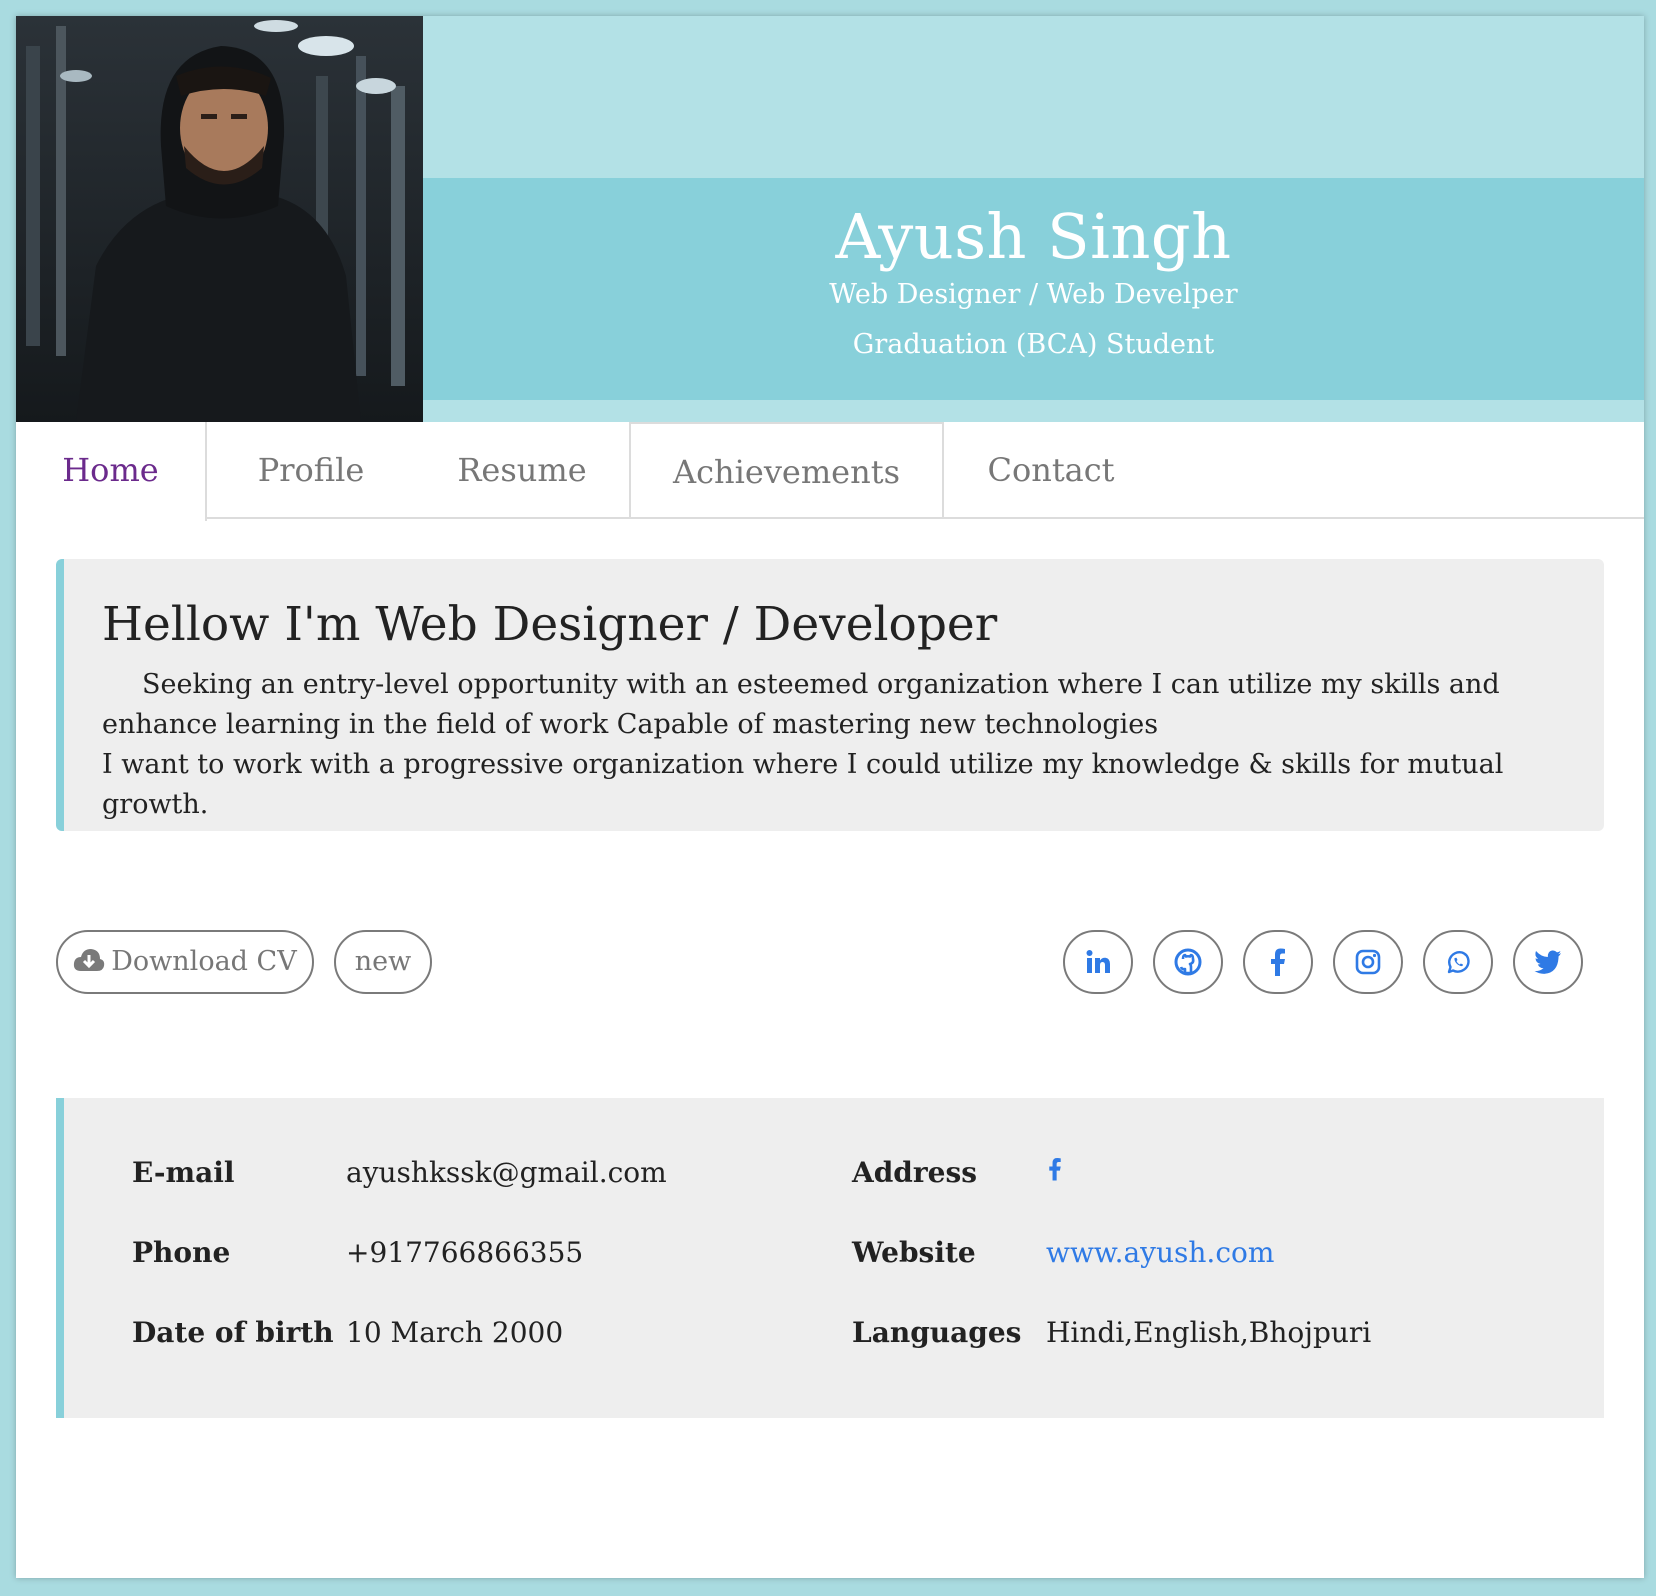  I want to click on nav-tabs: Home Profile Resume Achievements Contact, so click(830, 471).